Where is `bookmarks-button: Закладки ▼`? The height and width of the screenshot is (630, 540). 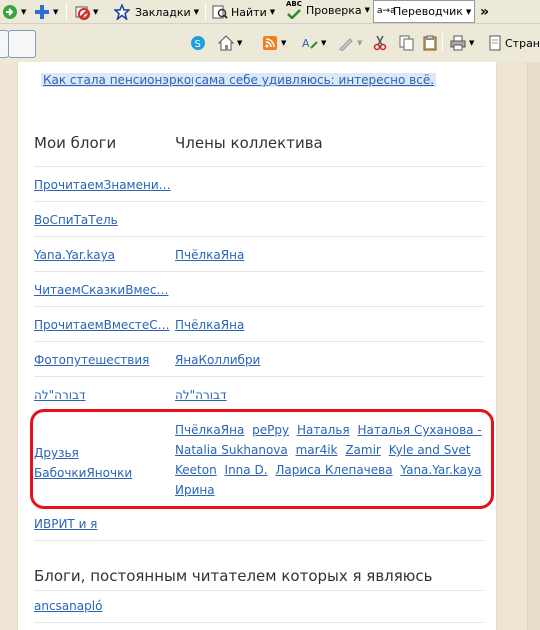 bookmarks-button: Закладки ▼ is located at coordinates (156, 12).